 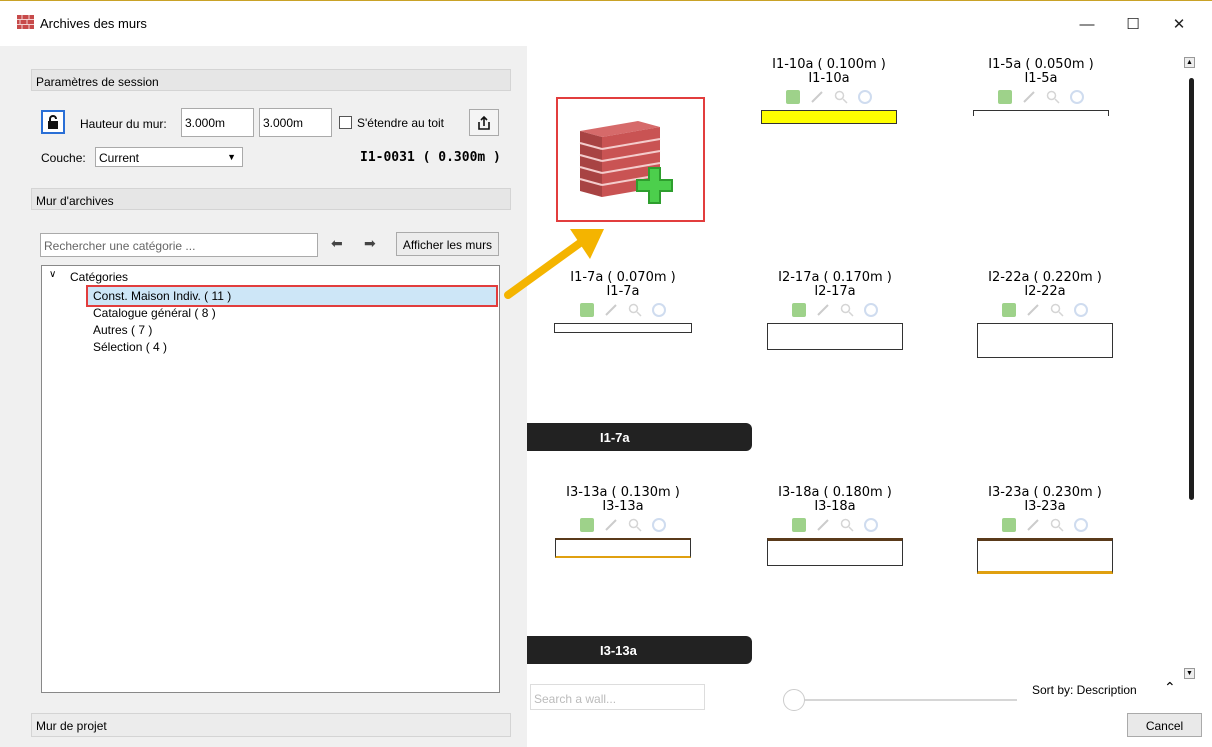 I want to click on wall-title: I2-22a ( 0.220m ), so click(x=1045, y=277).